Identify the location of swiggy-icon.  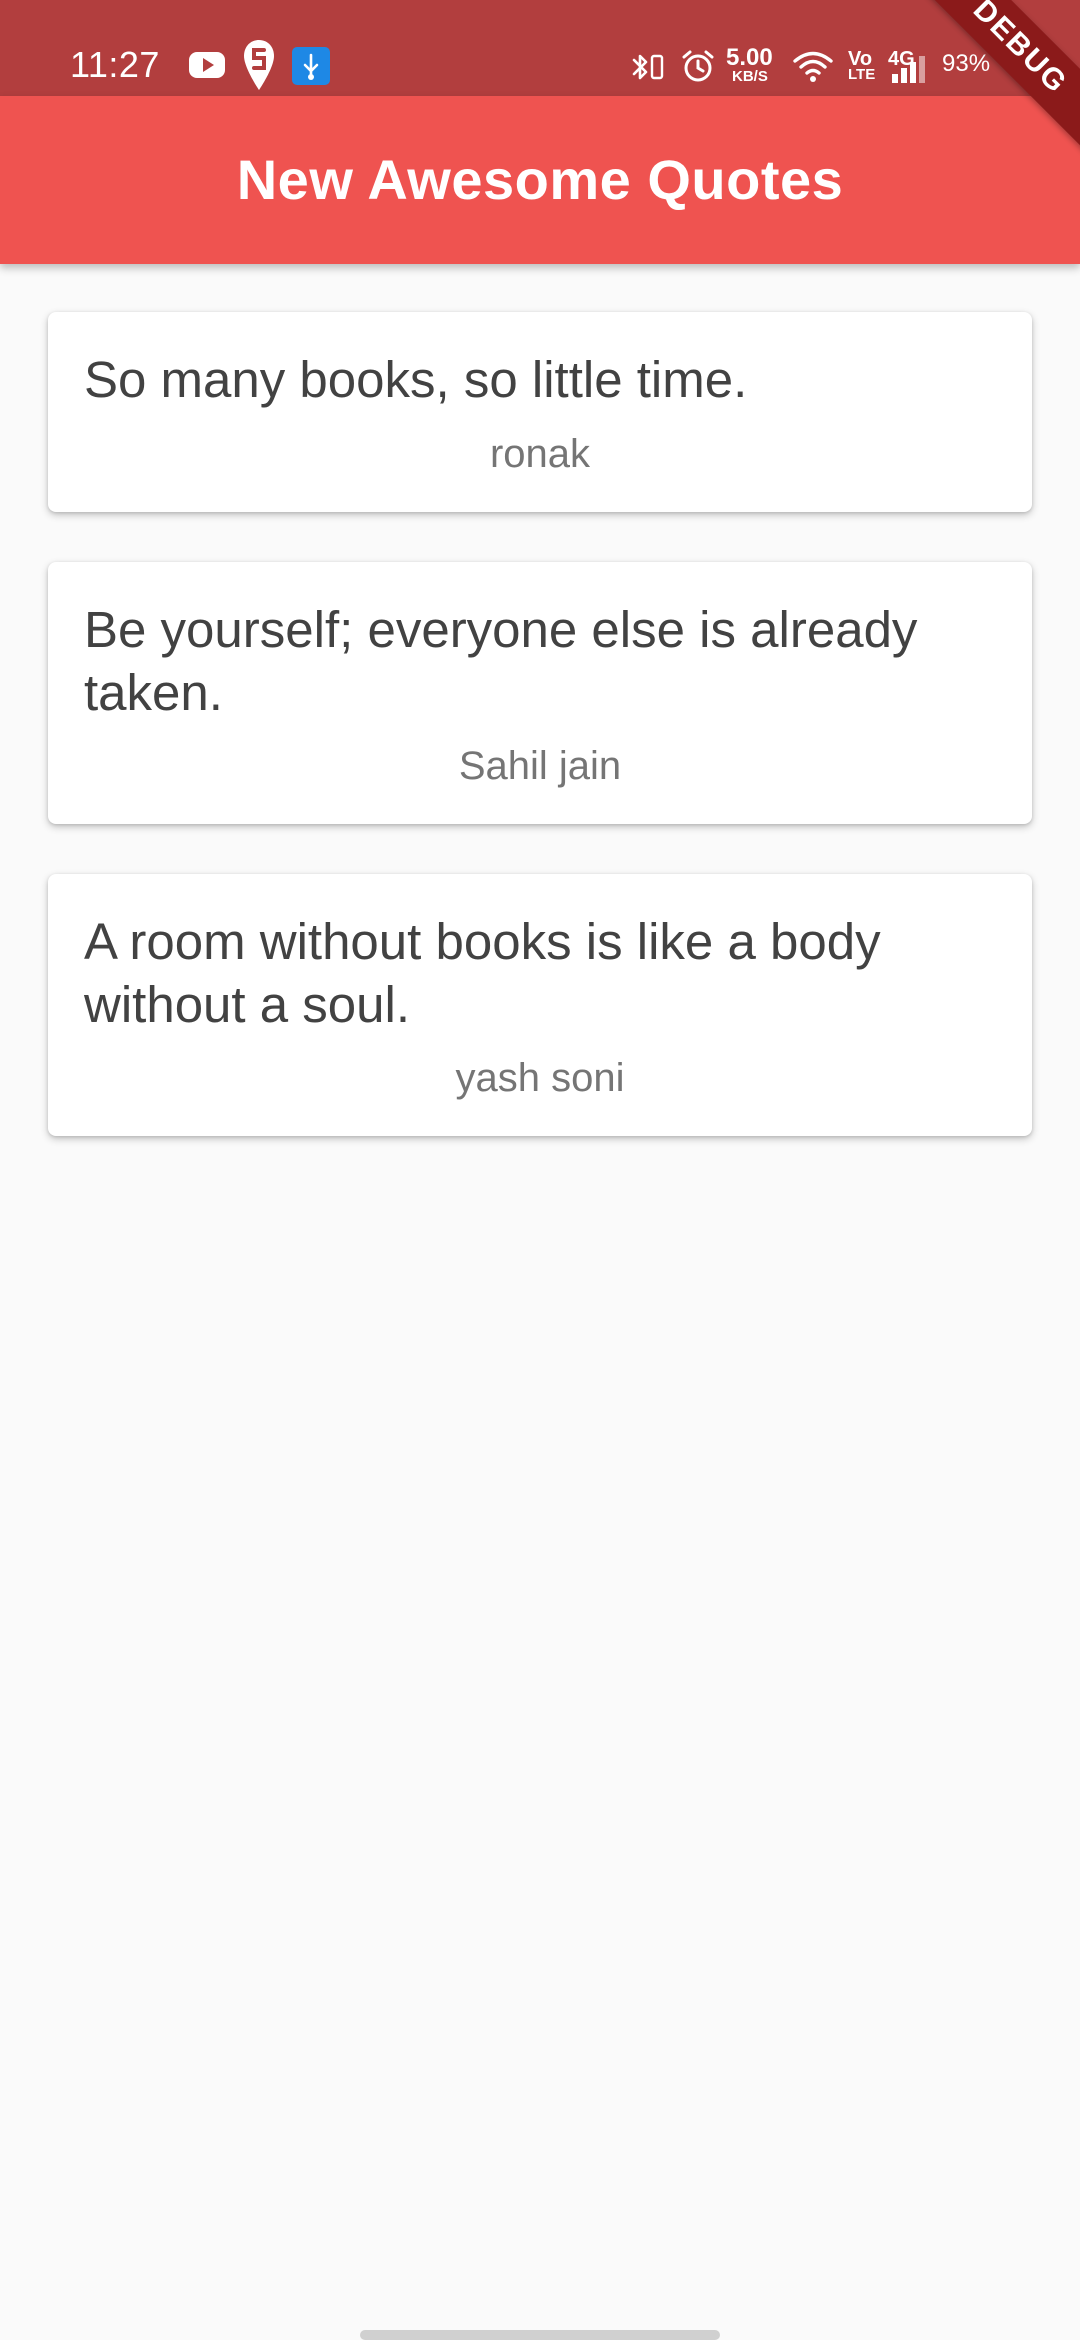
(259, 65).